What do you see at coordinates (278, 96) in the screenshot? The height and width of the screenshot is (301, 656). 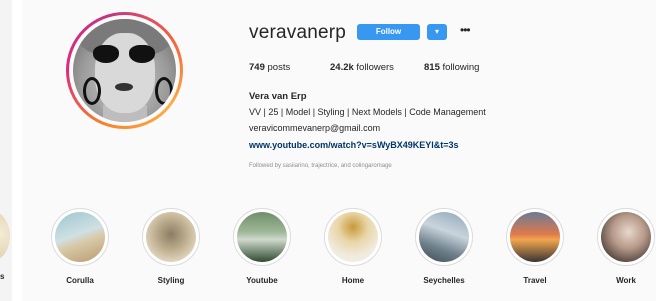 I see `profile-full-name: Vera van Erp` at bounding box center [278, 96].